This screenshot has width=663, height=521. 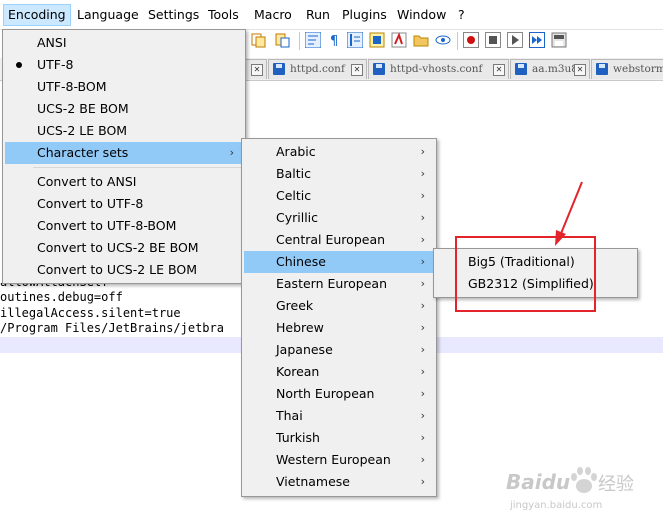 What do you see at coordinates (355, 40) in the screenshot?
I see `indent-guide-icon` at bounding box center [355, 40].